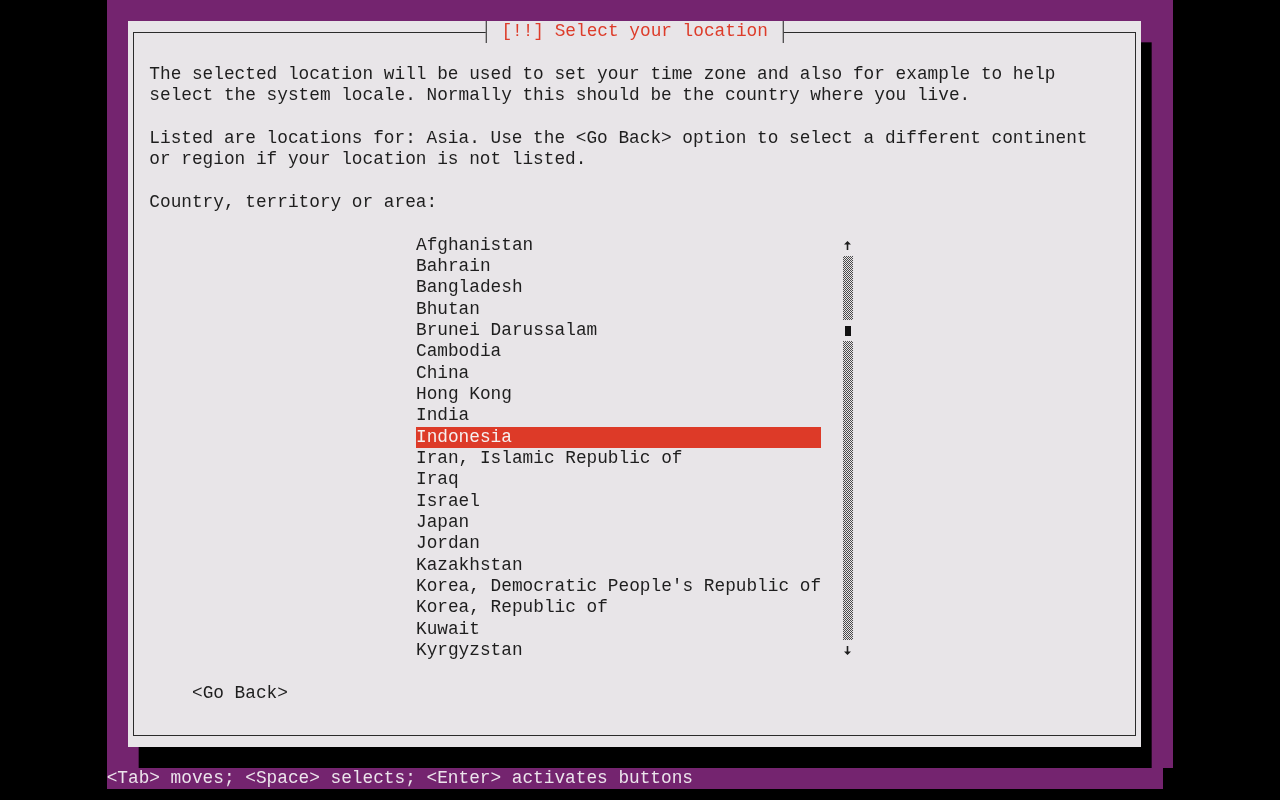 The width and height of the screenshot is (1280, 800). I want to click on list-item: Korea, Democratic People's Republic of, so click(618, 586).